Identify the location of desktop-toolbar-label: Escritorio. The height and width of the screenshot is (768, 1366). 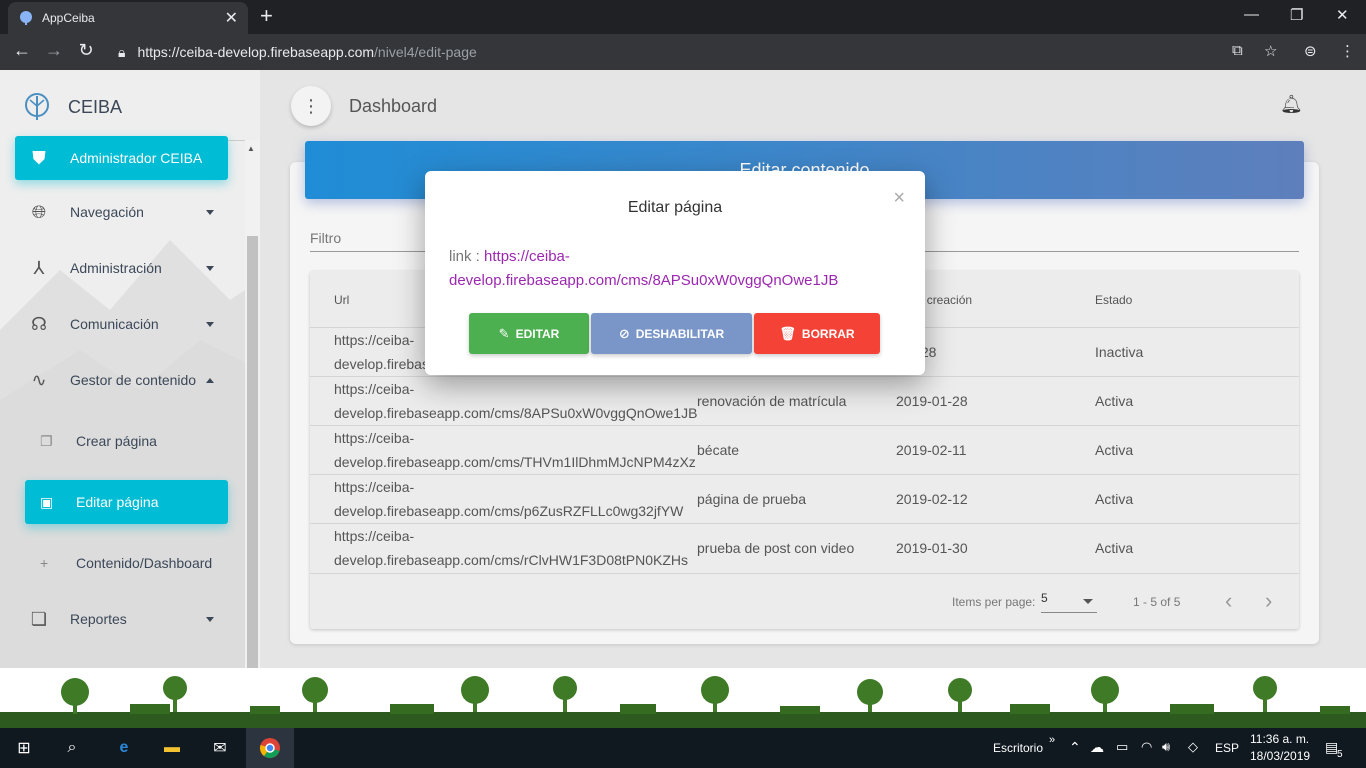
(1018, 748).